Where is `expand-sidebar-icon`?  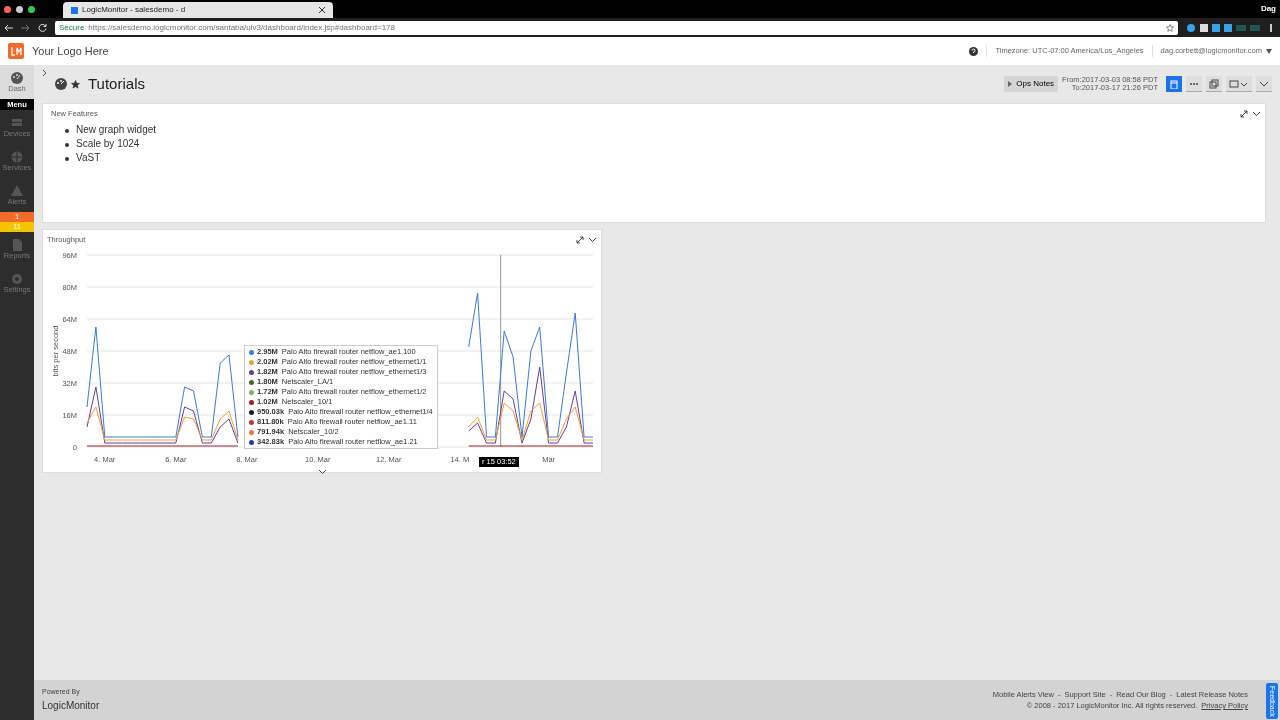 expand-sidebar-icon is located at coordinates (44, 73).